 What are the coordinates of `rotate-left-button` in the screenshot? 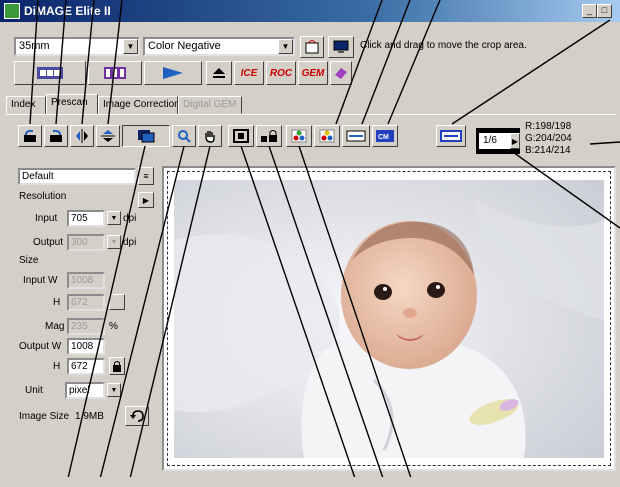 It's located at (30, 136).